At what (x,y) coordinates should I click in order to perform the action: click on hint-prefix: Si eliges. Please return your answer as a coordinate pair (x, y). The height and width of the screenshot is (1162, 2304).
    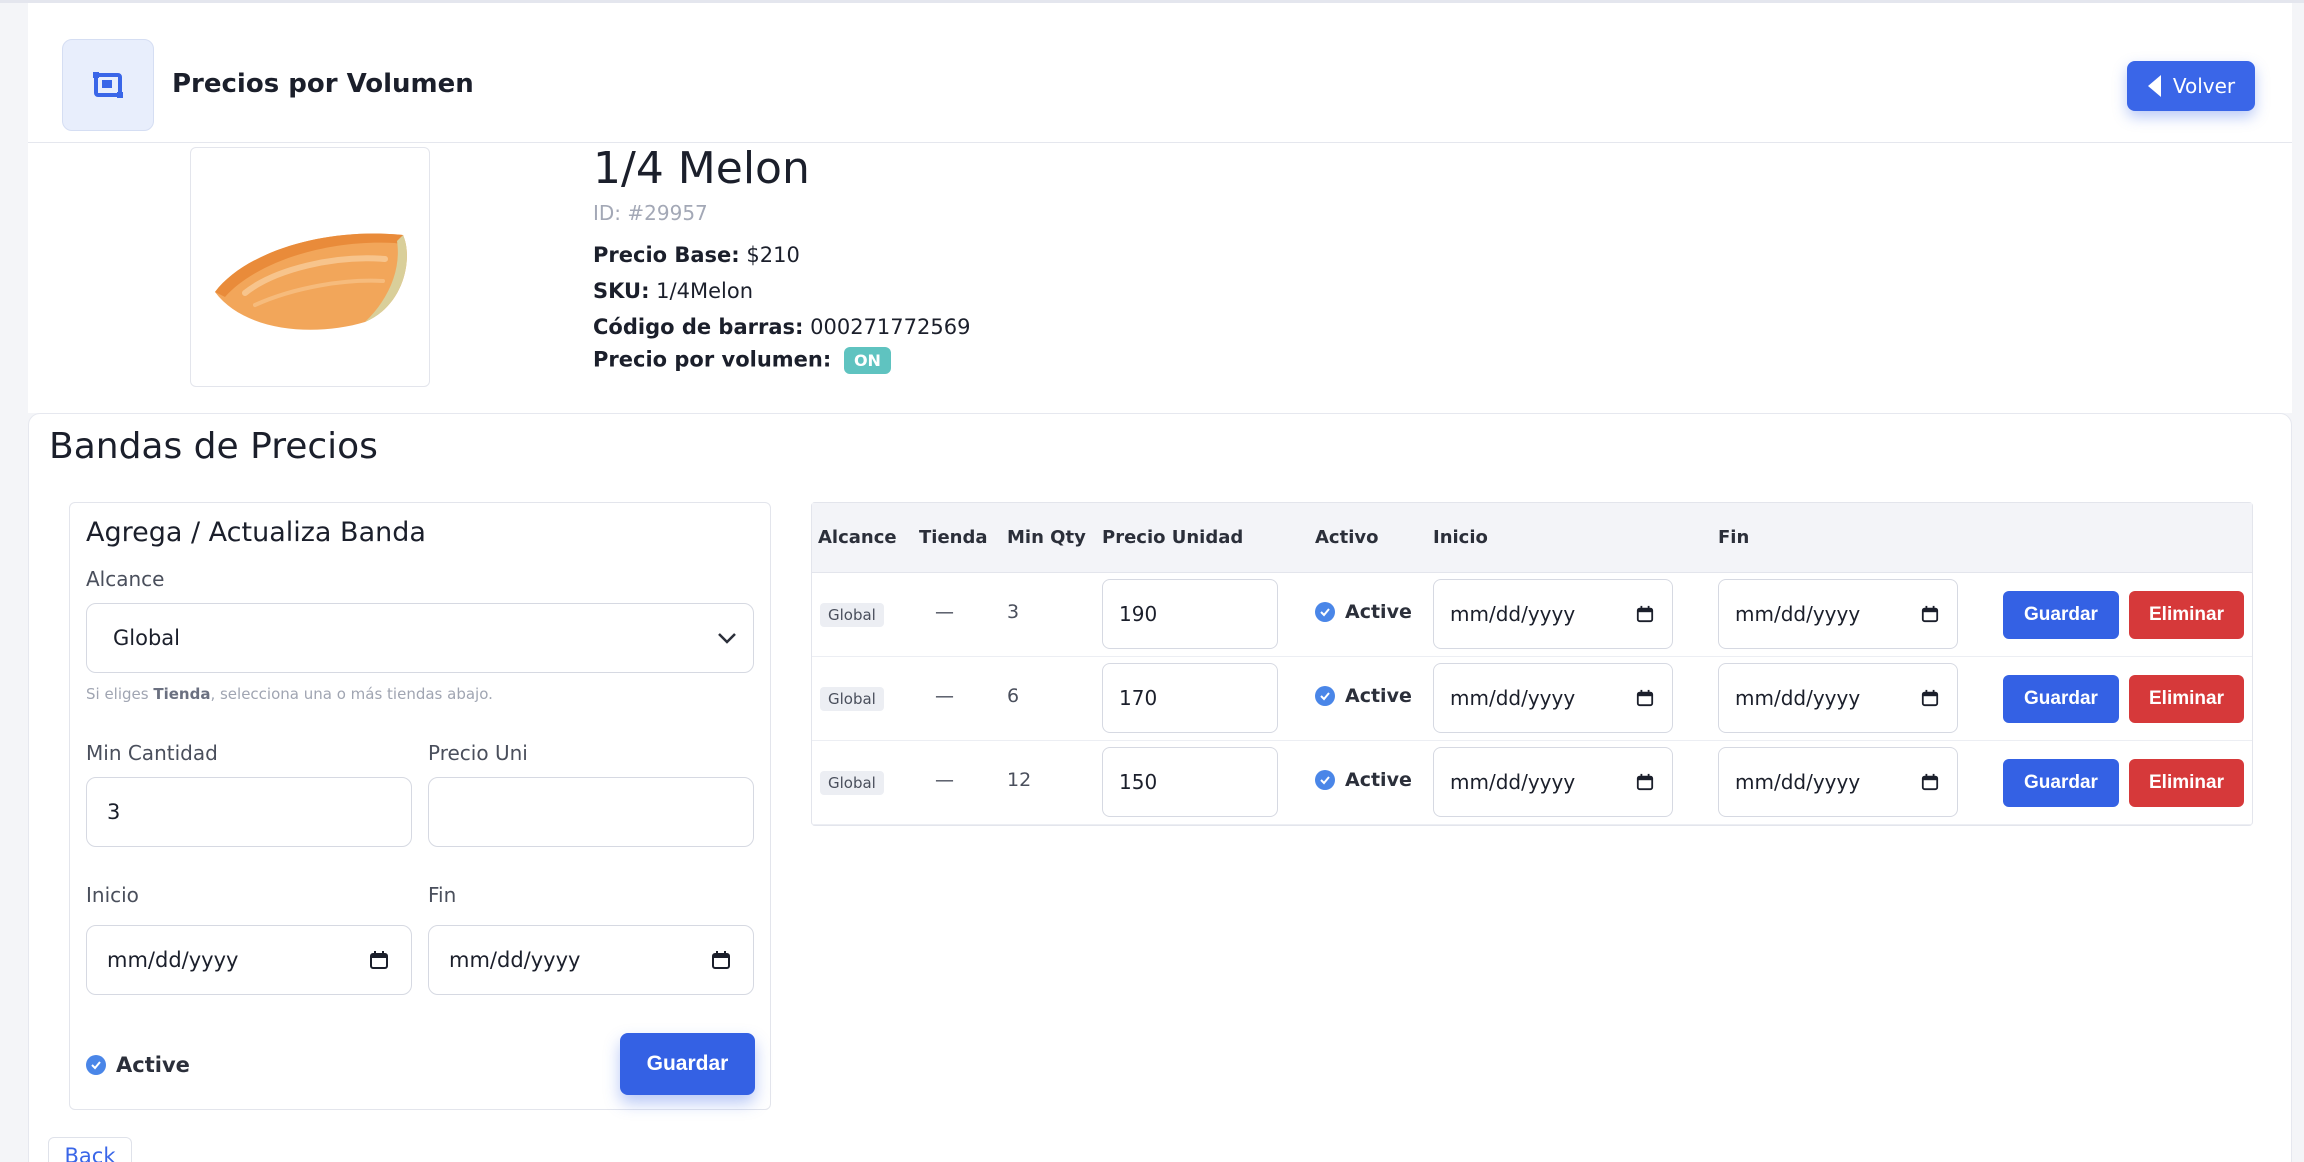
    Looking at the image, I should click on (120, 694).